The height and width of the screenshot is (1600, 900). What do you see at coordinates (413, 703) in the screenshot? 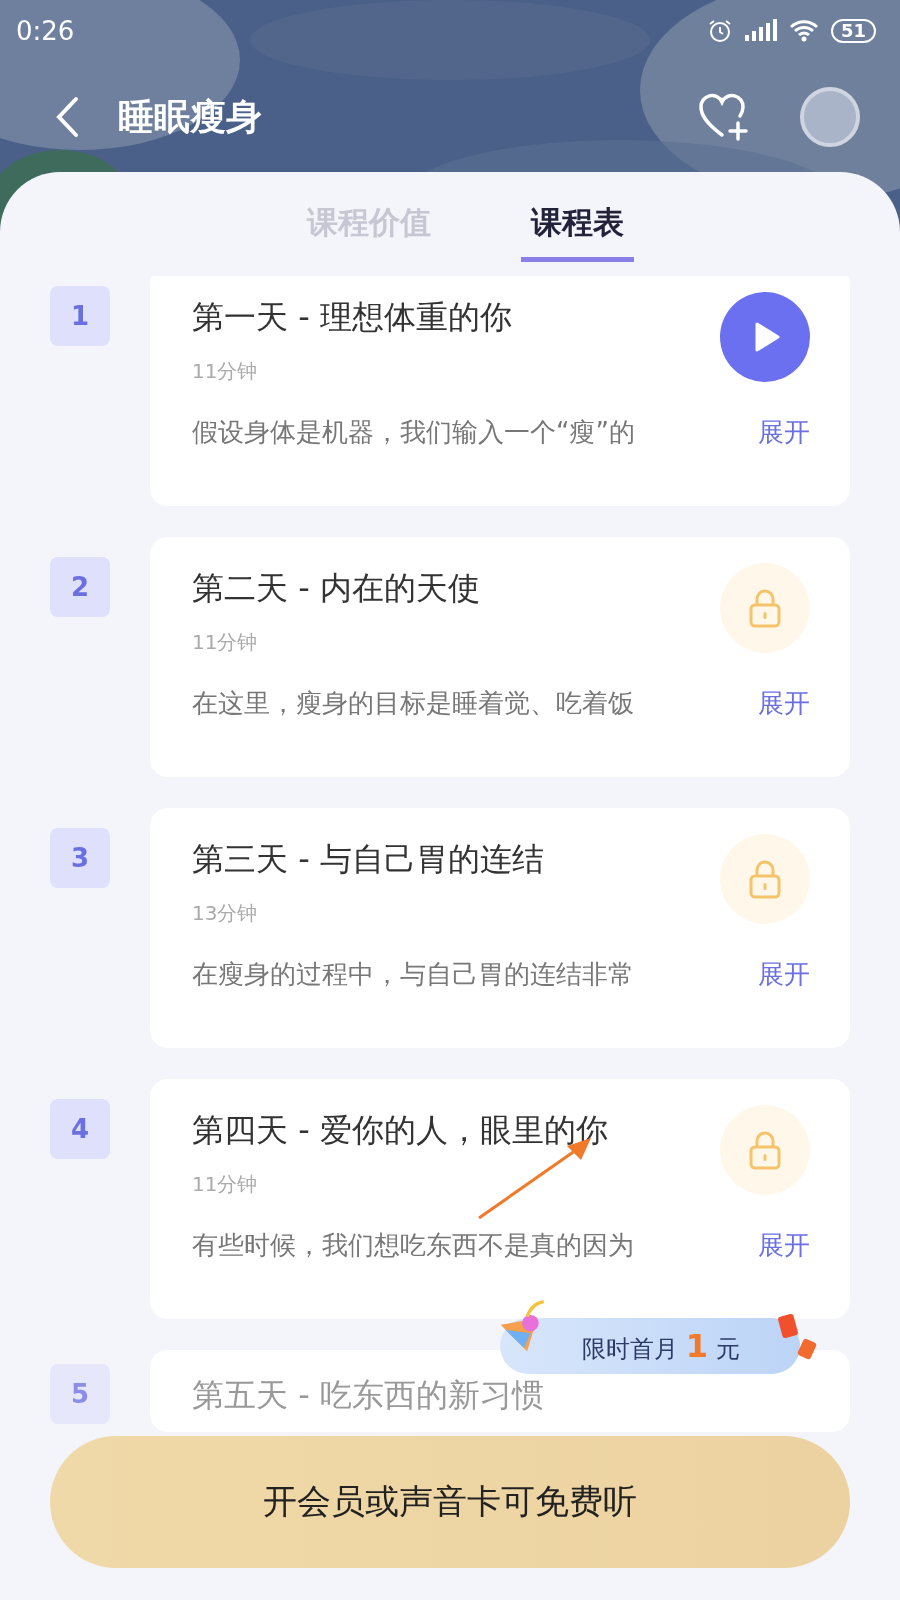
I see `lesson-description: 在这里，瘦身的目标是睡着觉、吃着饭` at bounding box center [413, 703].